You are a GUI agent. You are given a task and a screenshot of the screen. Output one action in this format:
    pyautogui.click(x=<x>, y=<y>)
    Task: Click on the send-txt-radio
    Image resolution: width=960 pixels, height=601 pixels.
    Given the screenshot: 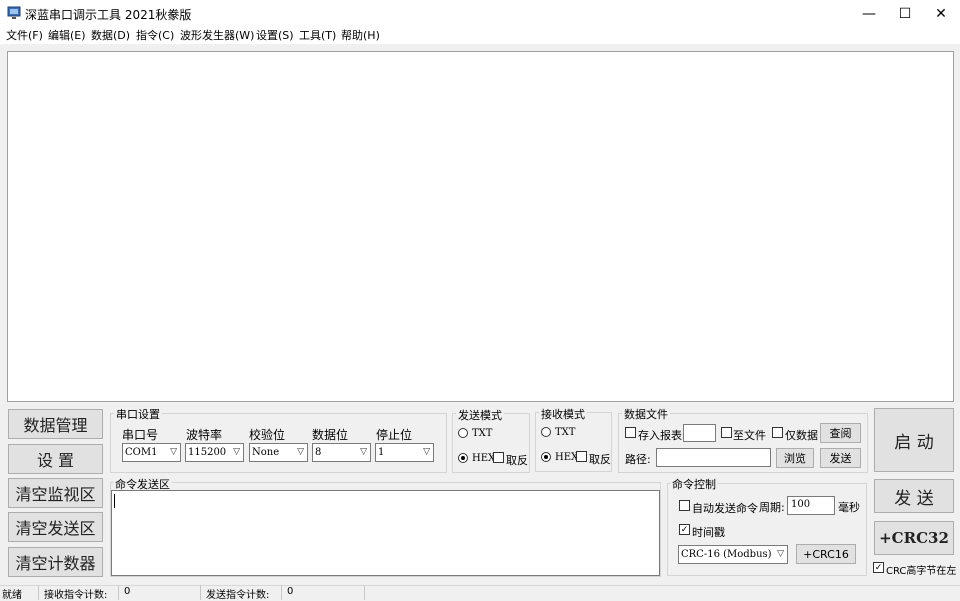 What is the action you would take?
    pyautogui.click(x=463, y=433)
    